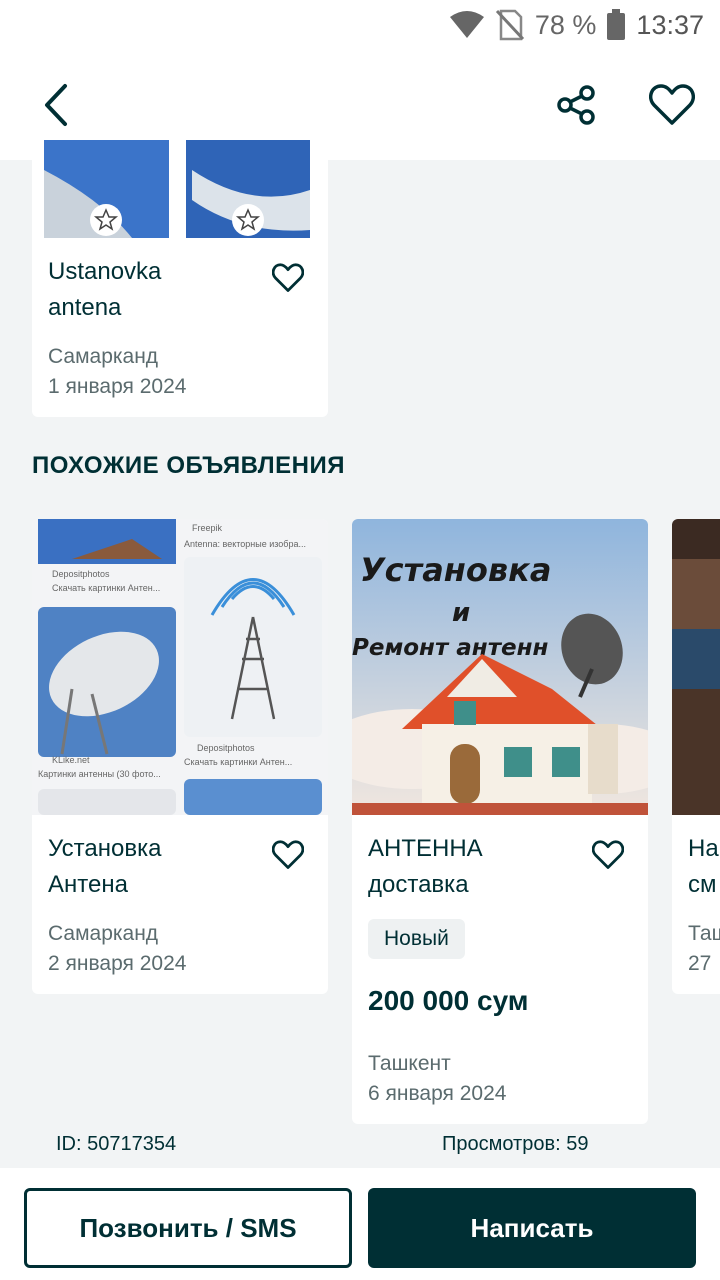  Describe the element at coordinates (180, 278) in the screenshot. I see `seller-ad-card: Ustanovka antena Самарканд 1 января 2024` at that location.